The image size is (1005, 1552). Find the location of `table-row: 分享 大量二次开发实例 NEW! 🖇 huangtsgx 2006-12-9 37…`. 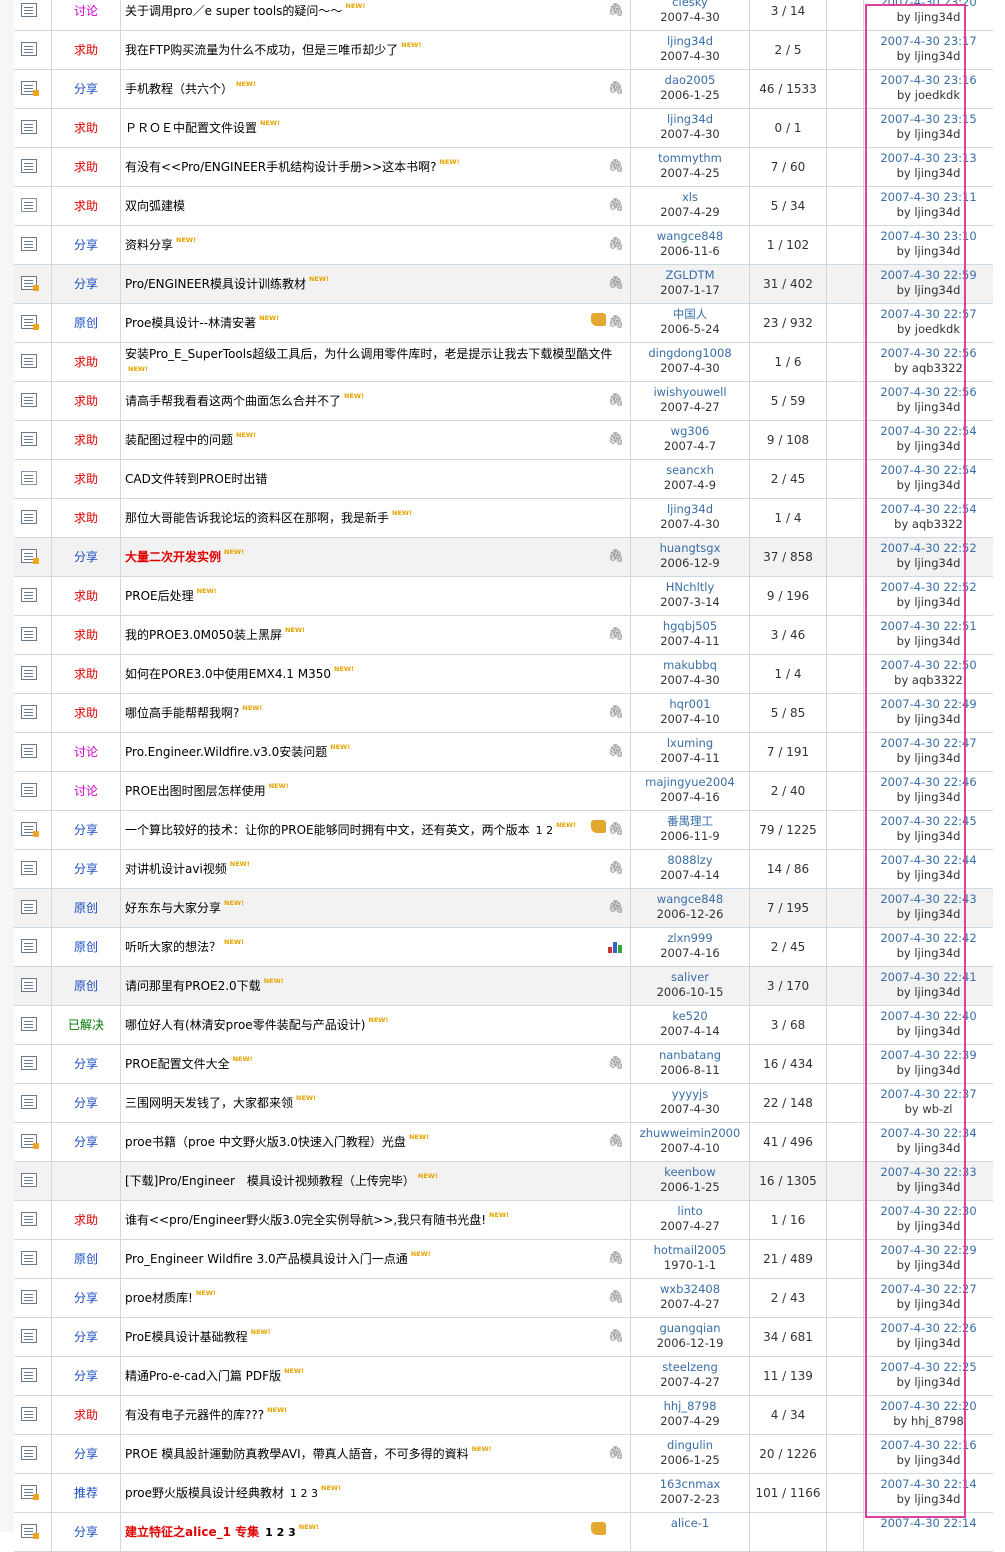

table-row: 分享 大量二次开发实例 NEW! 🖇 huangtsgx 2006-12-9 37… is located at coordinates (503, 557).